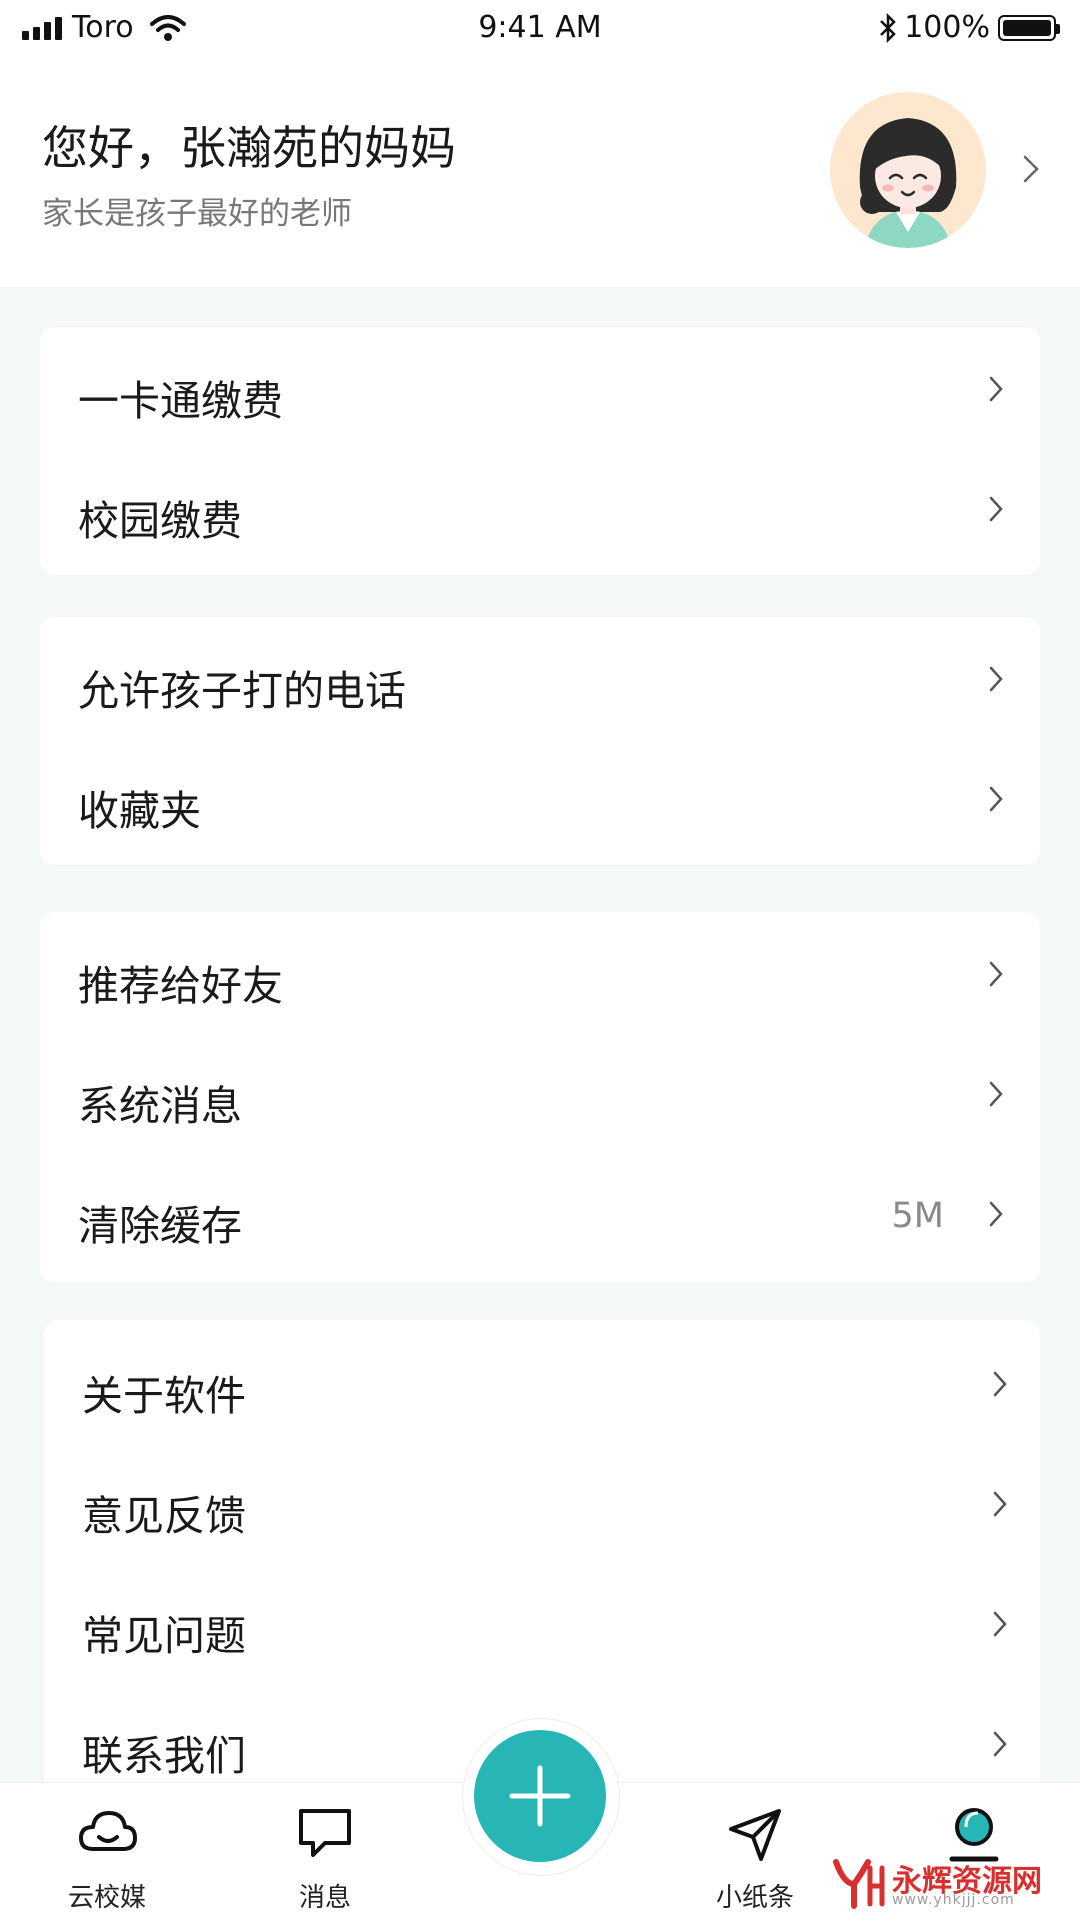 The image size is (1080, 1921). Describe the element at coordinates (164, 1756) in the screenshot. I see `menu-item-label: 联系我们` at that location.